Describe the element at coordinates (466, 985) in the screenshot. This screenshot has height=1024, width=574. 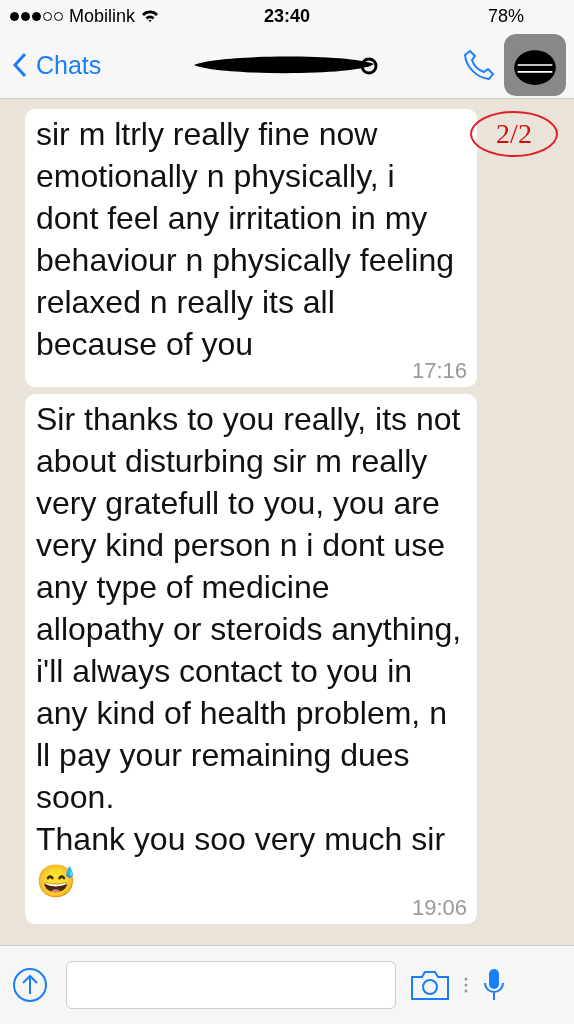
I see `separator-icon` at that location.